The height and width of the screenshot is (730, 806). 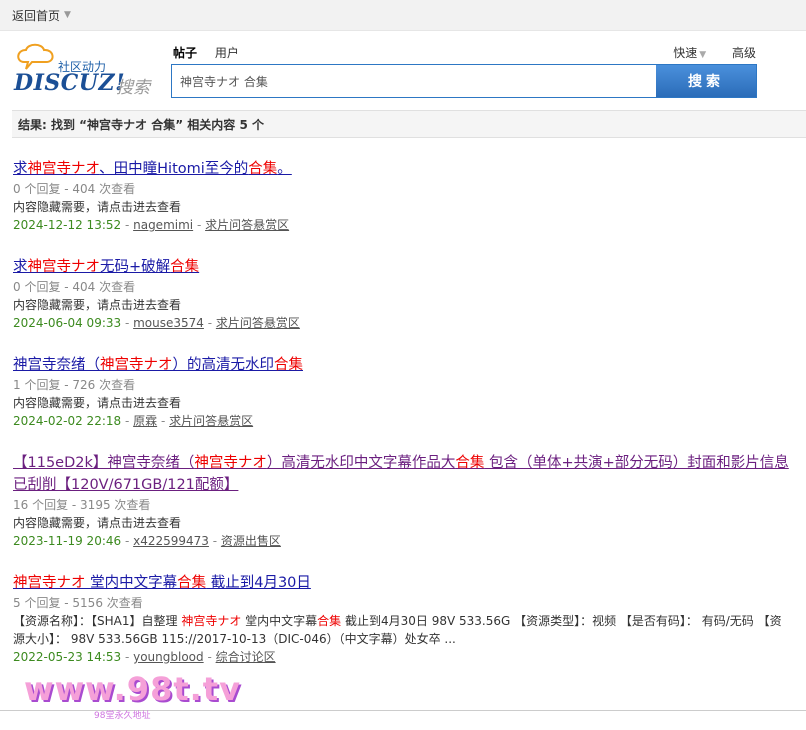 What do you see at coordinates (213, 52) in the screenshot?
I see `search-type-tabs: 帖子 用户` at bounding box center [213, 52].